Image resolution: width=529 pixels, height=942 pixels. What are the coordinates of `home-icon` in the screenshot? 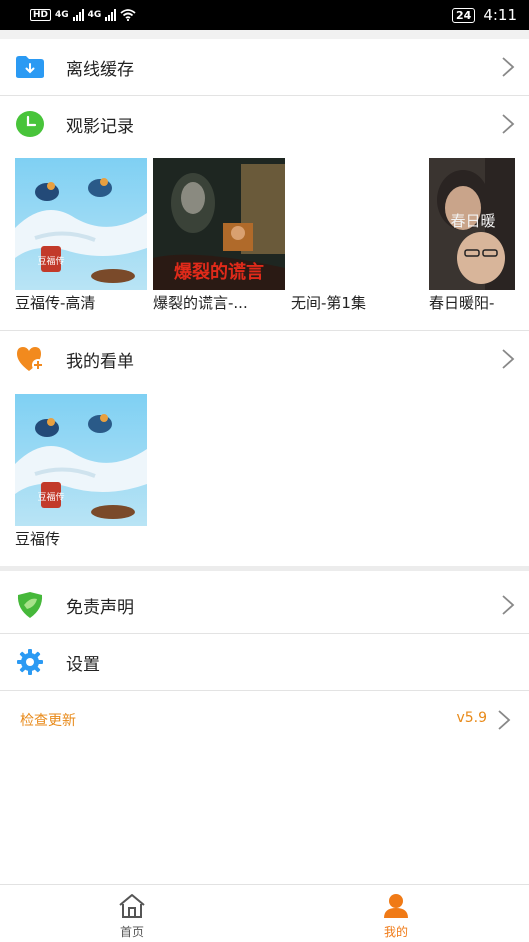 It's located at (132, 906).